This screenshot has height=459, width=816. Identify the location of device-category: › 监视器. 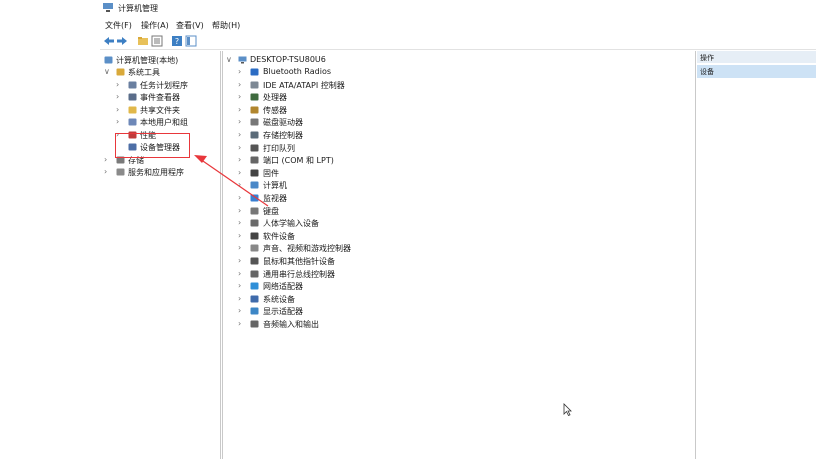
(388, 198).